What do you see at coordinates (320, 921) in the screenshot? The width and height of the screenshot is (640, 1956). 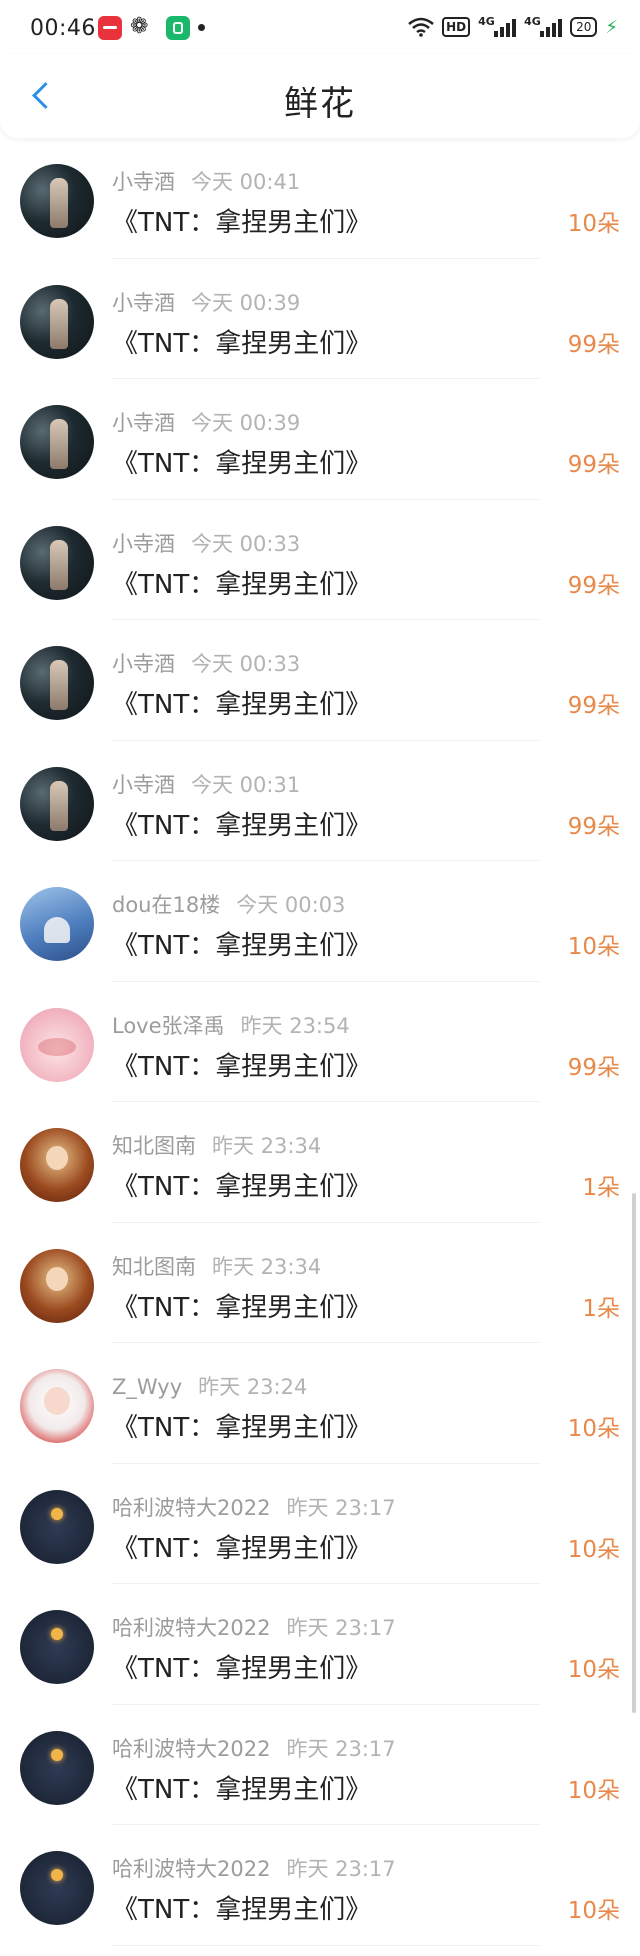 I see `list-item: dou在18楼 今天 00:03 《TNT：拿捏男主们》 10朵` at bounding box center [320, 921].